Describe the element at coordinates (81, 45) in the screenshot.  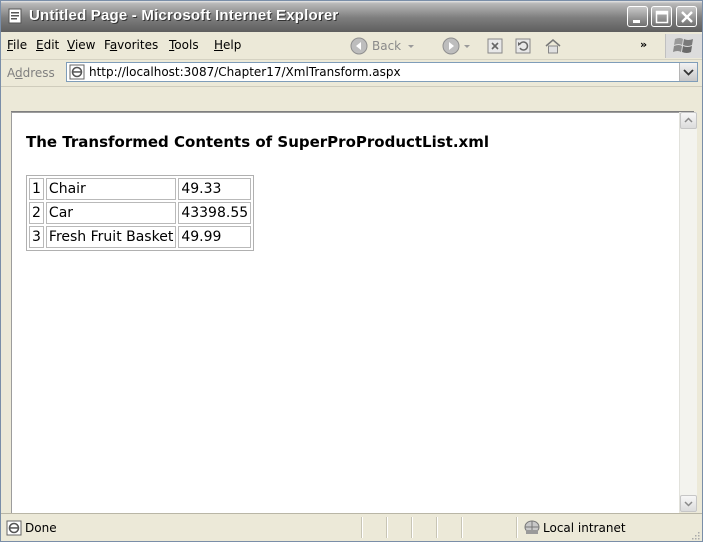
I see `menu-view: View` at that location.